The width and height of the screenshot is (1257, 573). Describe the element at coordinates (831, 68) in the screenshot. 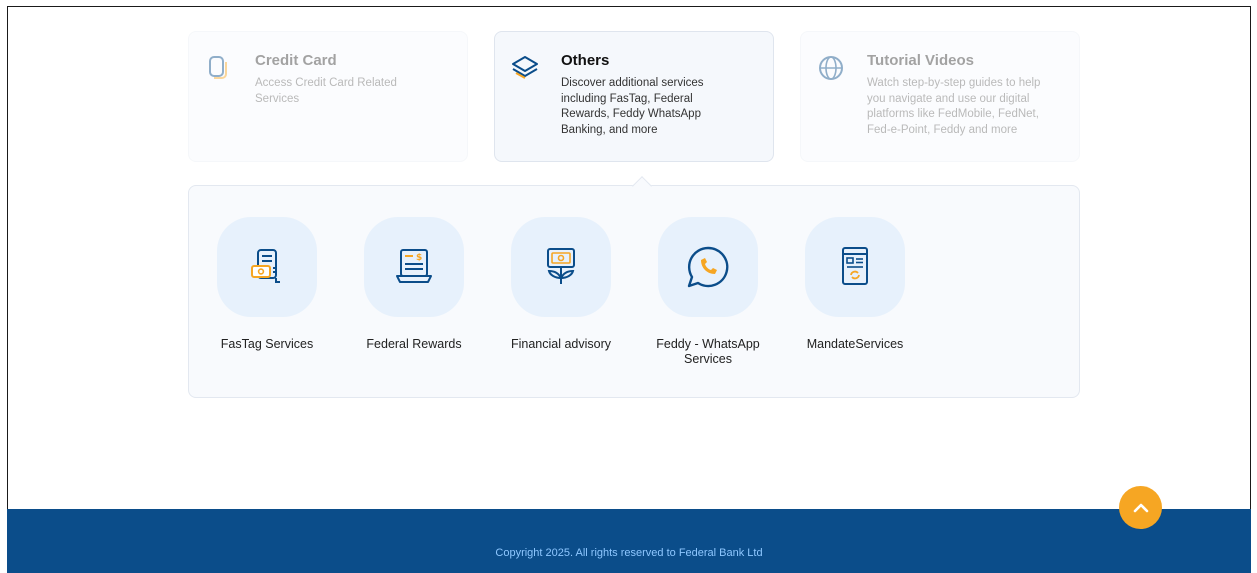

I see `globe-icon` at that location.